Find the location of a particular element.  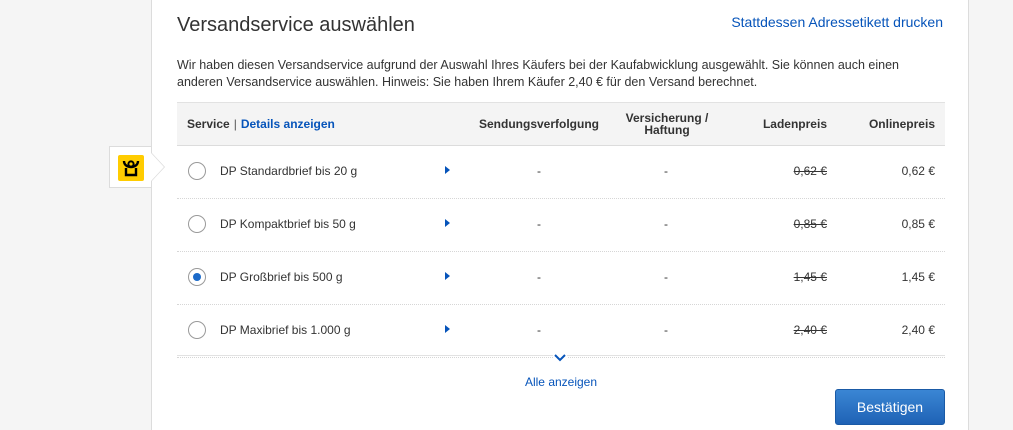

service-name: DP Kompaktbrief bis 50 g is located at coordinates (288, 224).